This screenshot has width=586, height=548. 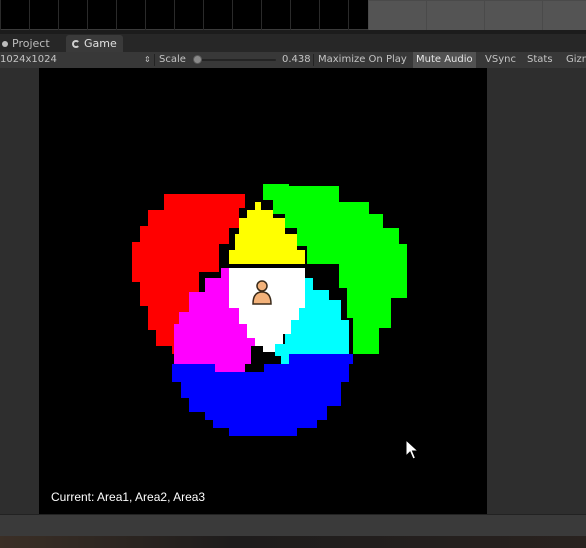 I want to click on resolution-label: 1024x1024, so click(x=28, y=59).